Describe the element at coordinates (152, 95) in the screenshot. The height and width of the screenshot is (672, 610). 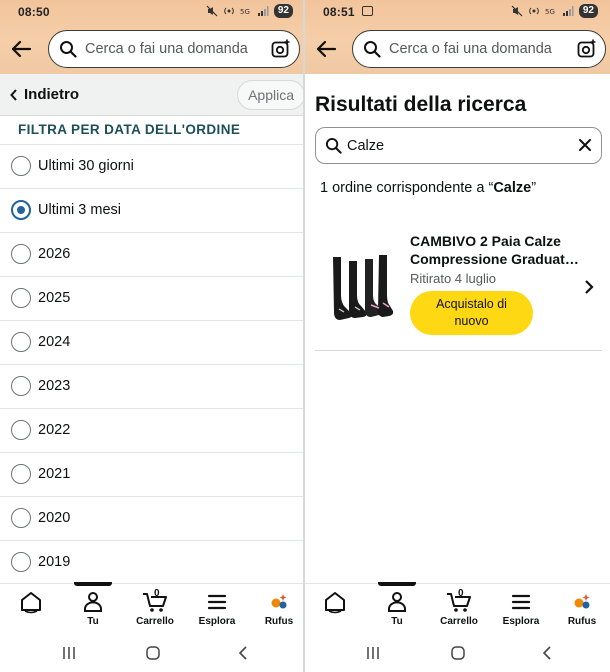
I see `filter-toolbar: Indietro Applica` at that location.